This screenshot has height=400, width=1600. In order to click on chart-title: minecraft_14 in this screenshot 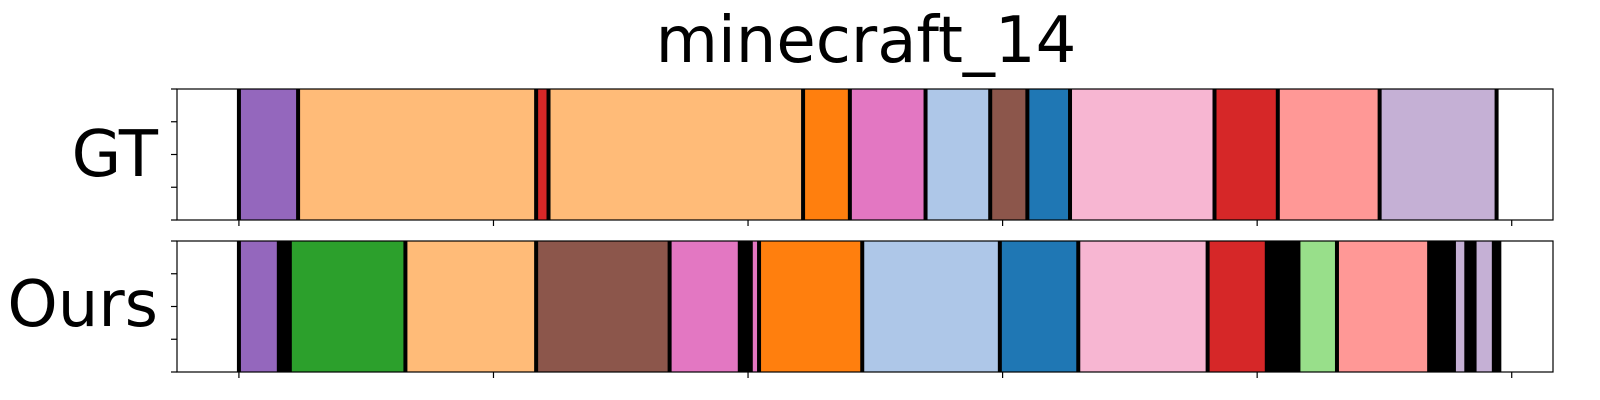, I will do `click(866, 41)`.